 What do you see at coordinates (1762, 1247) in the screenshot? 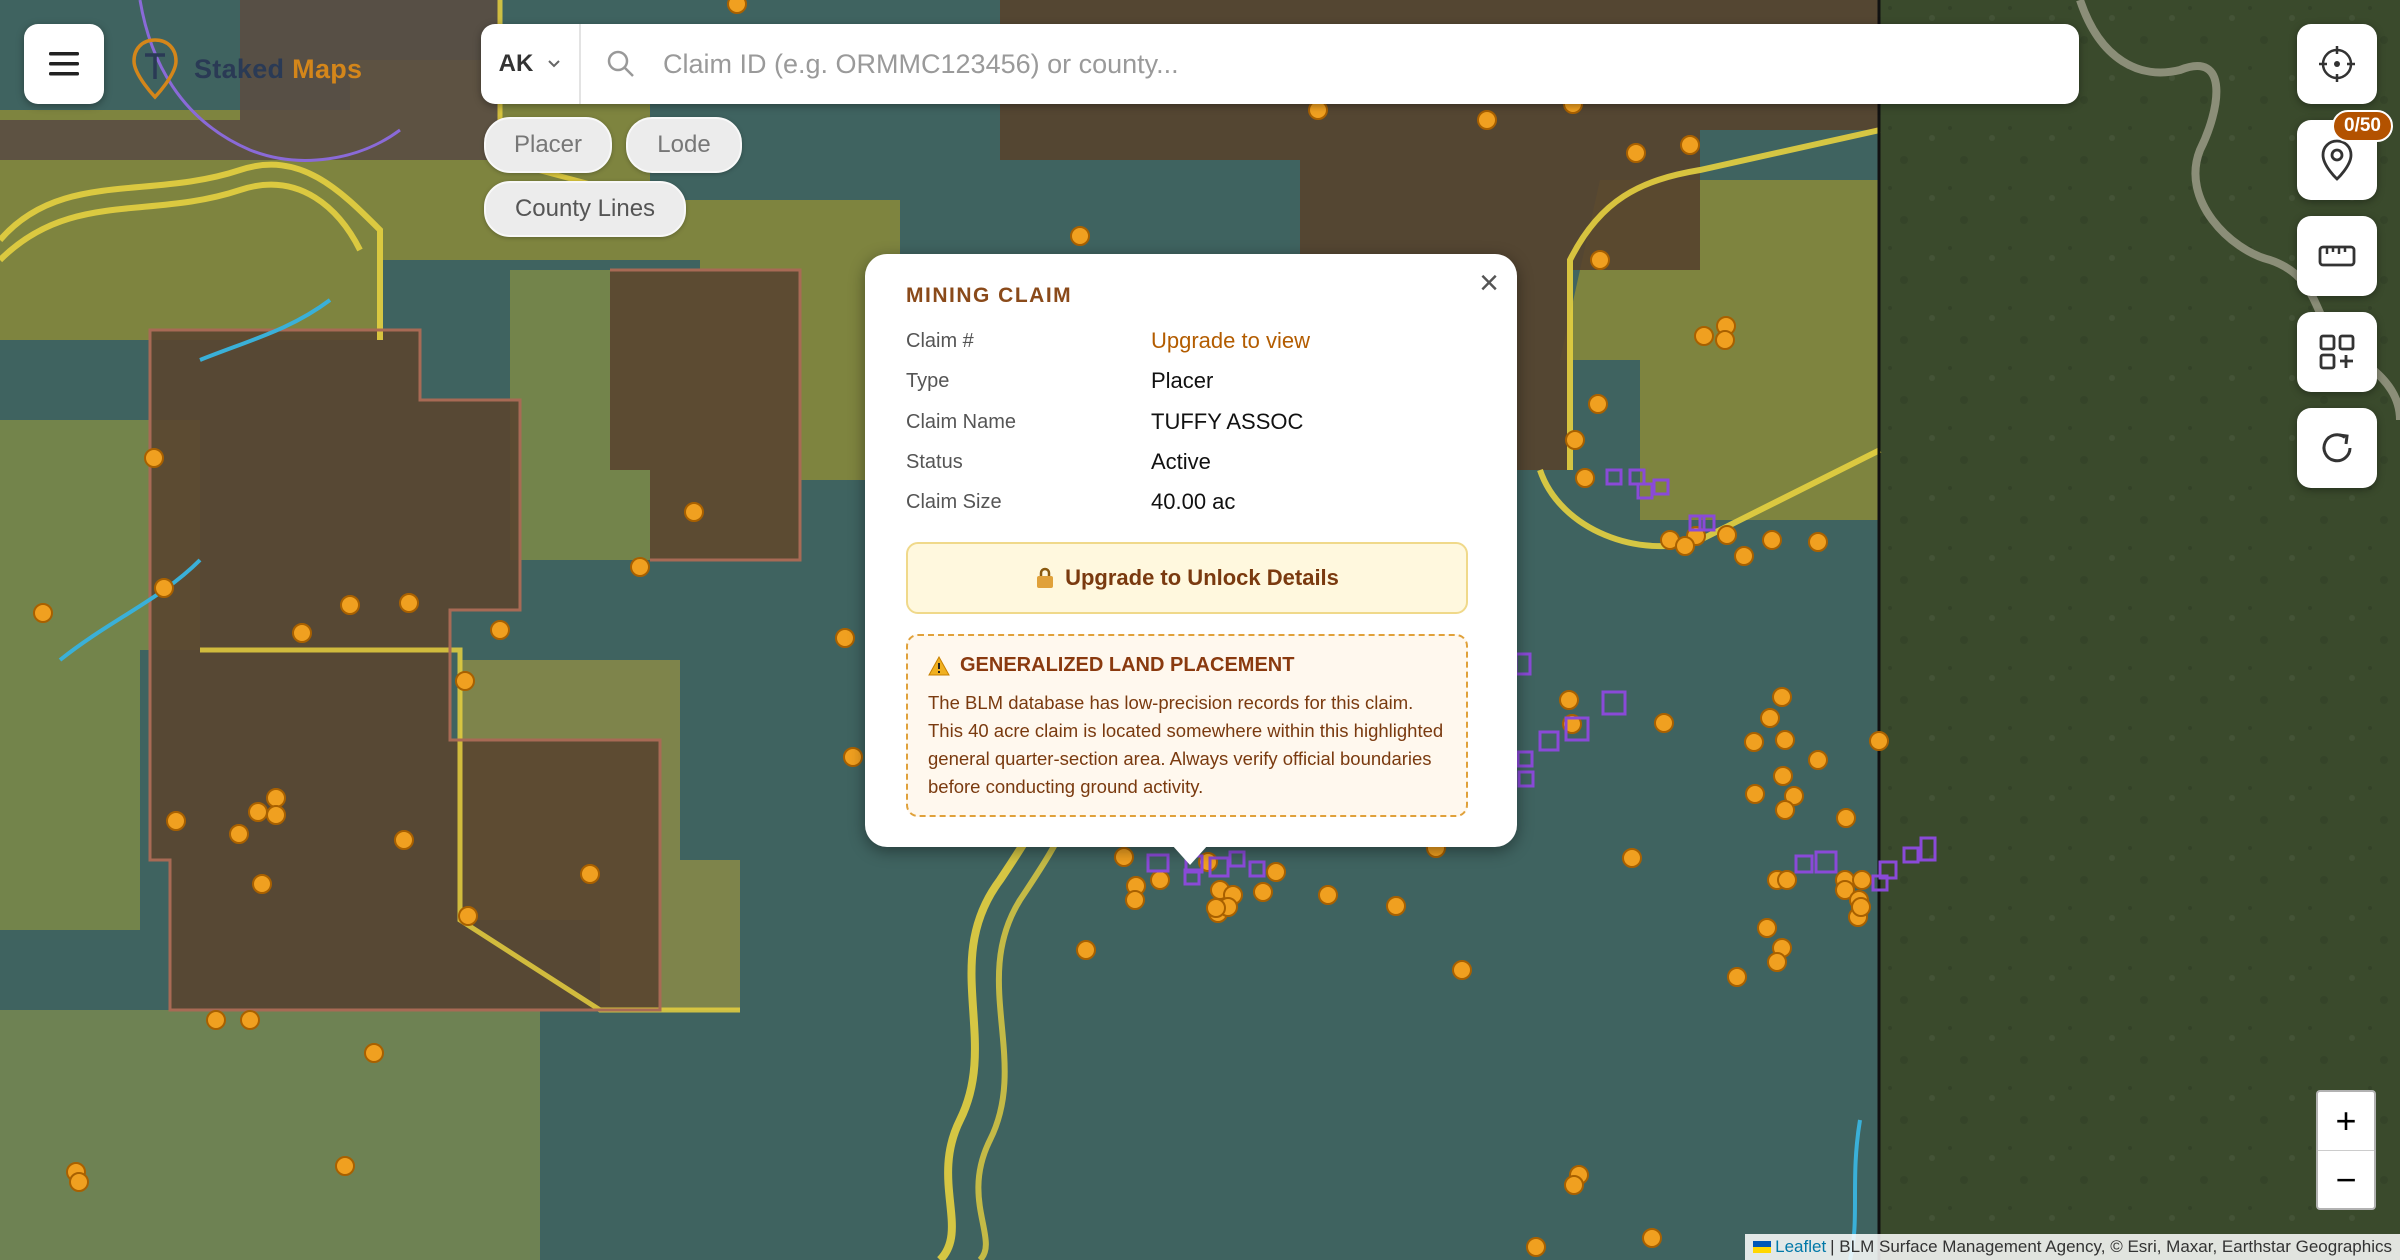
I see `ukraine-flag-icon` at bounding box center [1762, 1247].